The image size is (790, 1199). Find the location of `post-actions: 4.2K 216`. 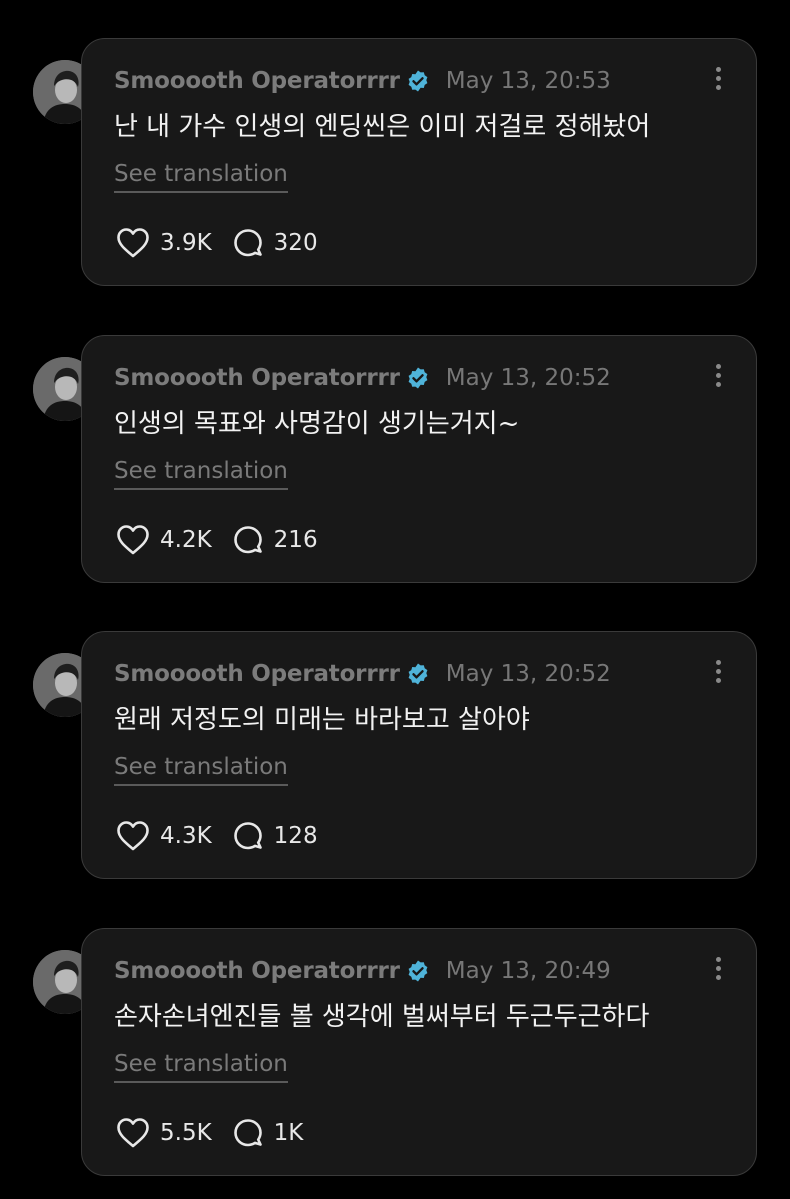

post-actions: 4.2K 216 is located at coordinates (227, 540).